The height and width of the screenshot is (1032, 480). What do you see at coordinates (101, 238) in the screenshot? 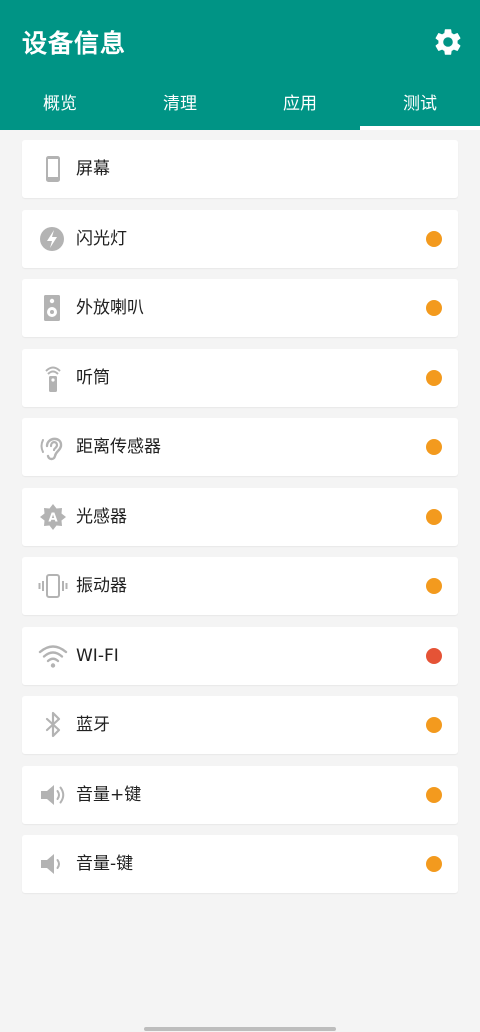
I see `list-item-label: 闪光灯` at bounding box center [101, 238].